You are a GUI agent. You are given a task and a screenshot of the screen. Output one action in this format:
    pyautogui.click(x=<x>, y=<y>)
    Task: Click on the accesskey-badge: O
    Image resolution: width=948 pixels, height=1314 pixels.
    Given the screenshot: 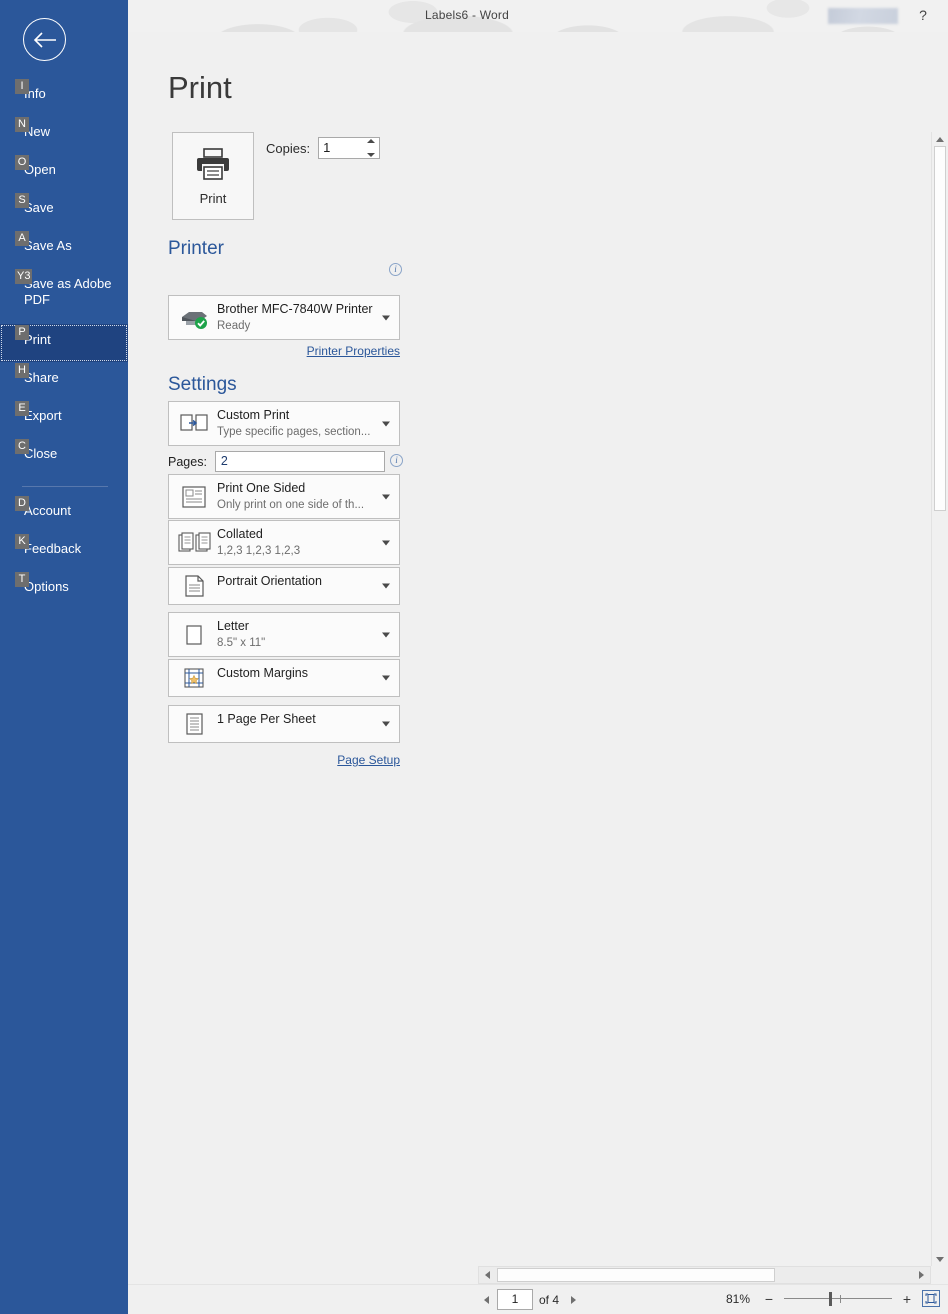 What is the action you would take?
    pyautogui.click(x=22, y=162)
    